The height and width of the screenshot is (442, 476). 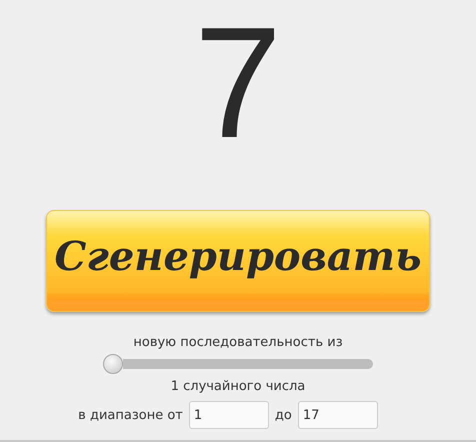 I want to click on range-to-field: 17, so click(x=338, y=415).